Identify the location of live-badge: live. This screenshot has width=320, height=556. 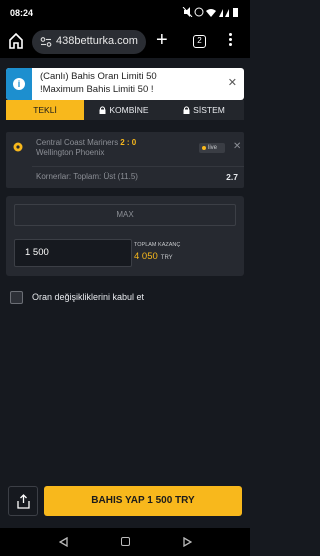
(212, 148).